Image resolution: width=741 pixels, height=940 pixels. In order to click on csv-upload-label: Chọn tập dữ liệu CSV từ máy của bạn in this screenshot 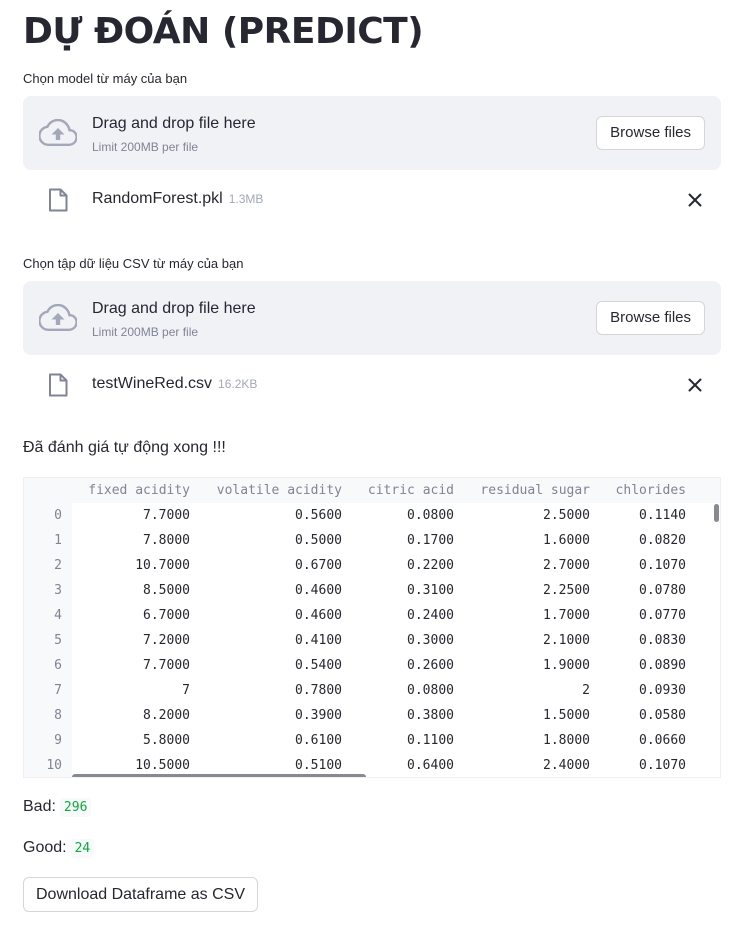, I will do `click(133, 263)`.